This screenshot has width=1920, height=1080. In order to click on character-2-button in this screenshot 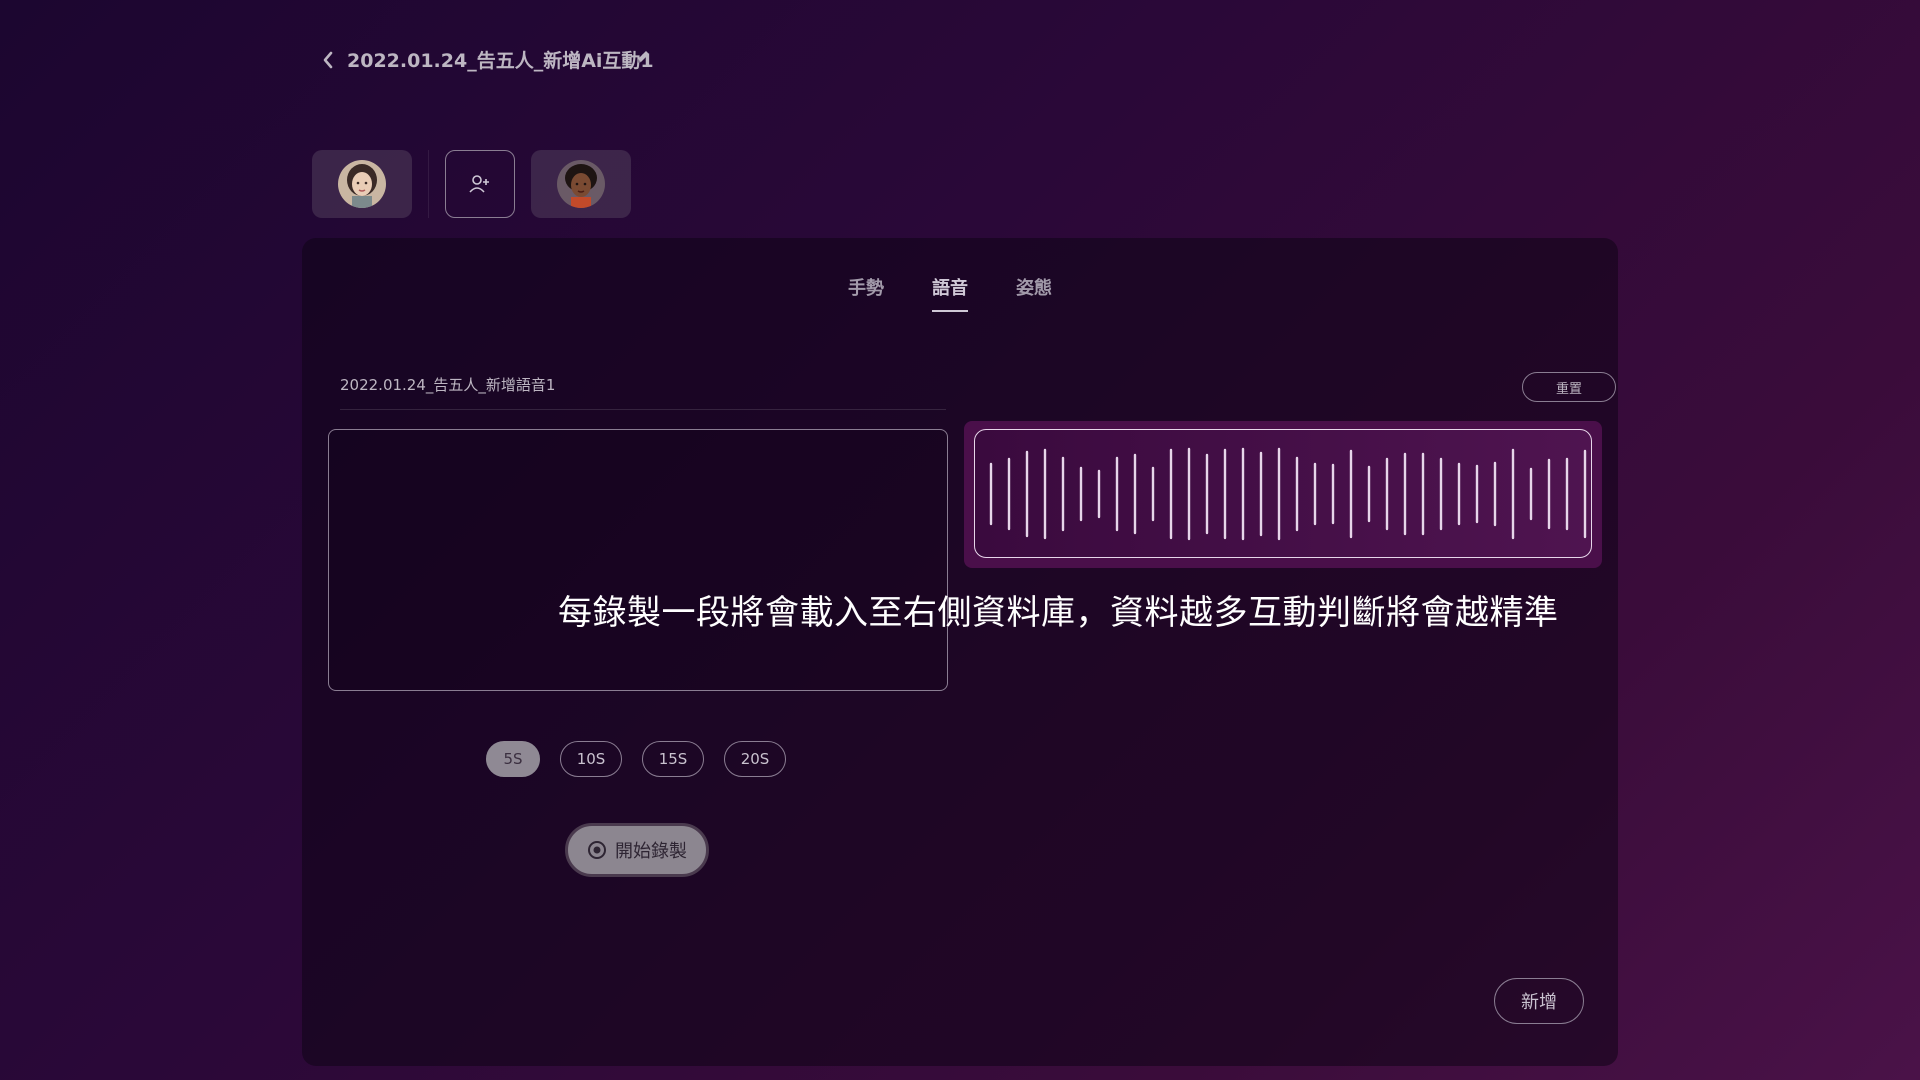, I will do `click(581, 184)`.